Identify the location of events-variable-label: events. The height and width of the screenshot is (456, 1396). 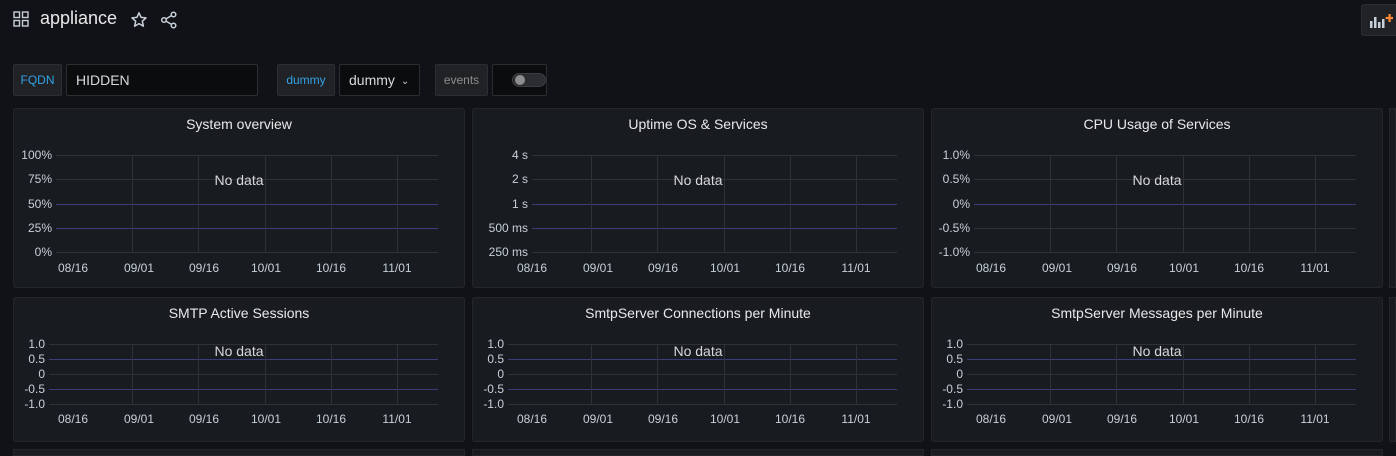
(461, 80).